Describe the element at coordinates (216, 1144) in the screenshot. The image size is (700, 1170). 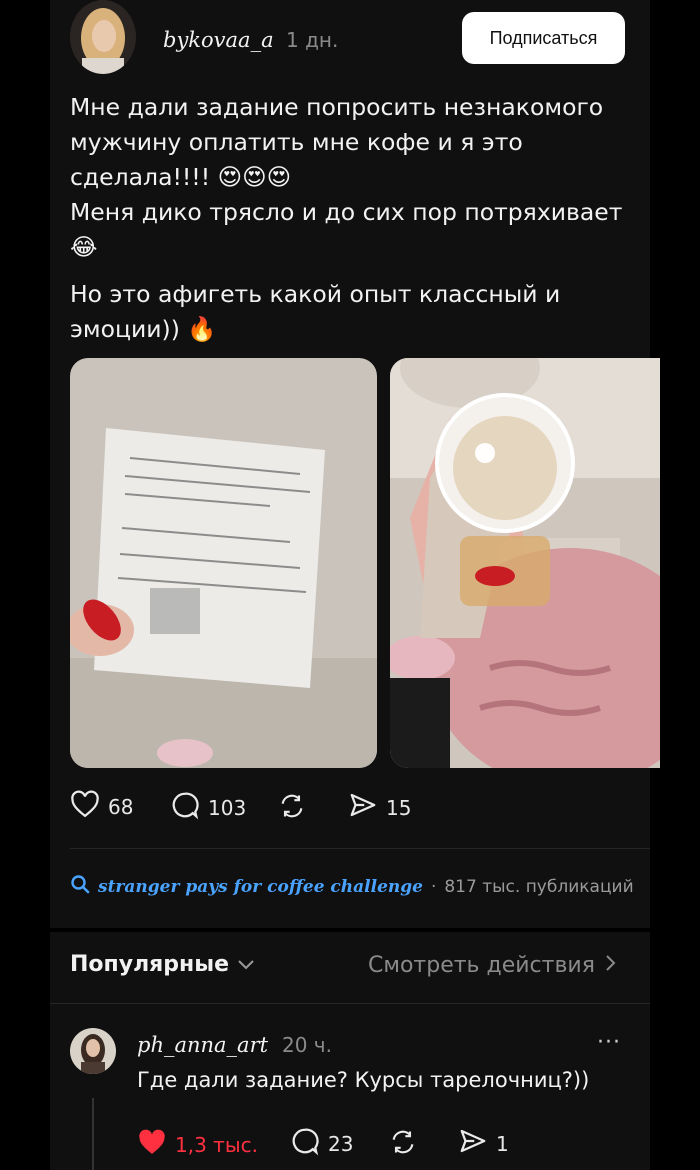
I see `comment-like-count: 1,3 тыс.` at that location.